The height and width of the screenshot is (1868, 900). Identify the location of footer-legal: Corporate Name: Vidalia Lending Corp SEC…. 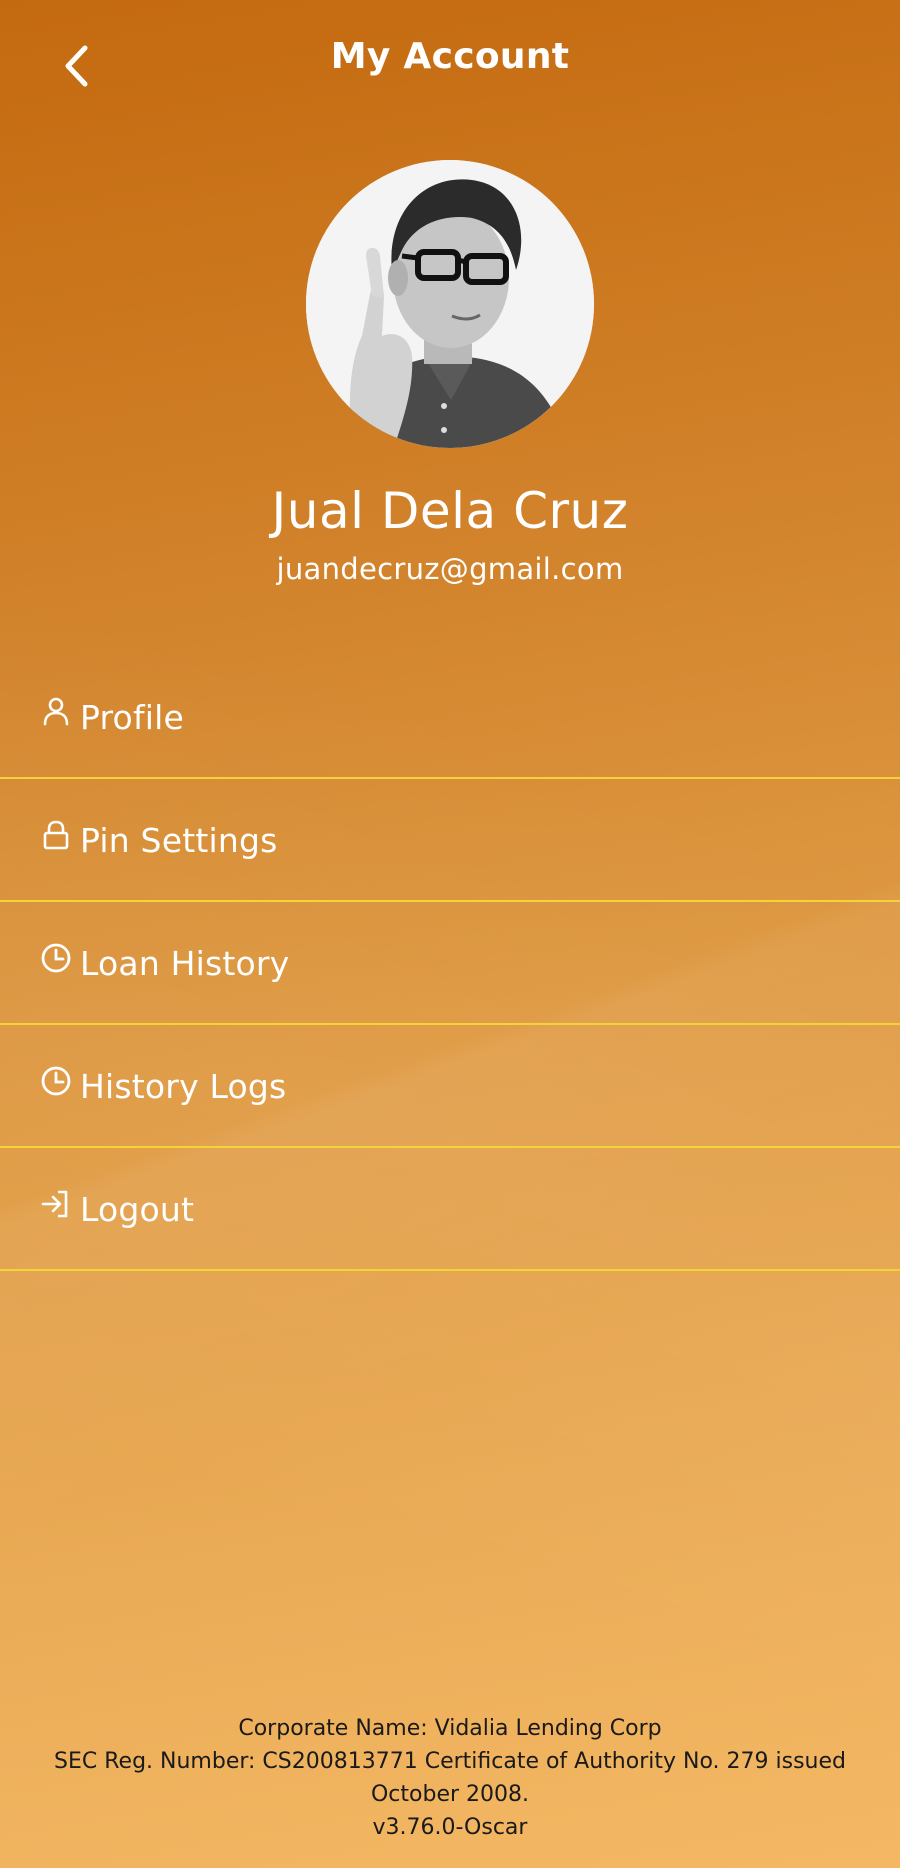
(450, 1778).